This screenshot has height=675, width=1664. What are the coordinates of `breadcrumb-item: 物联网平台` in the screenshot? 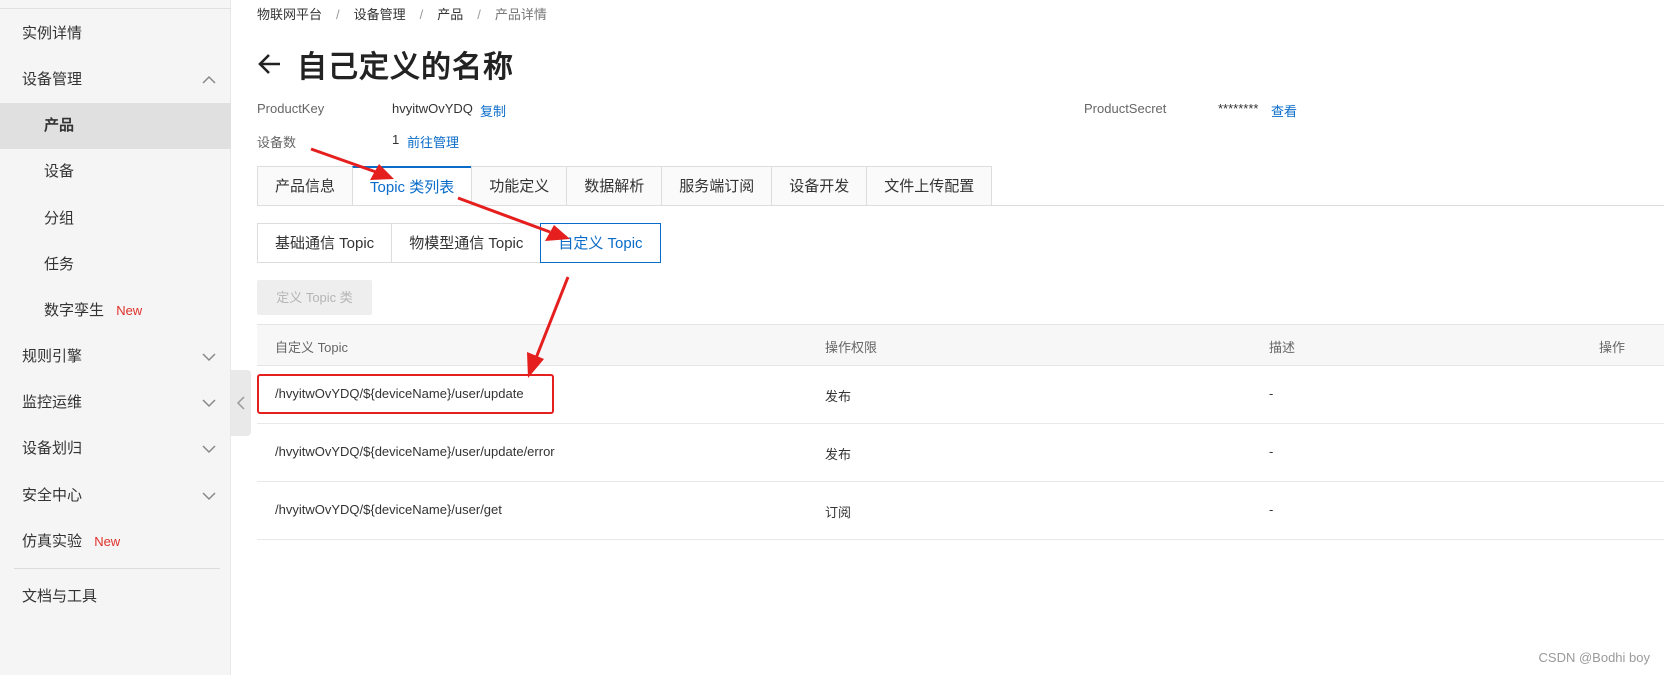 It's located at (289, 14).